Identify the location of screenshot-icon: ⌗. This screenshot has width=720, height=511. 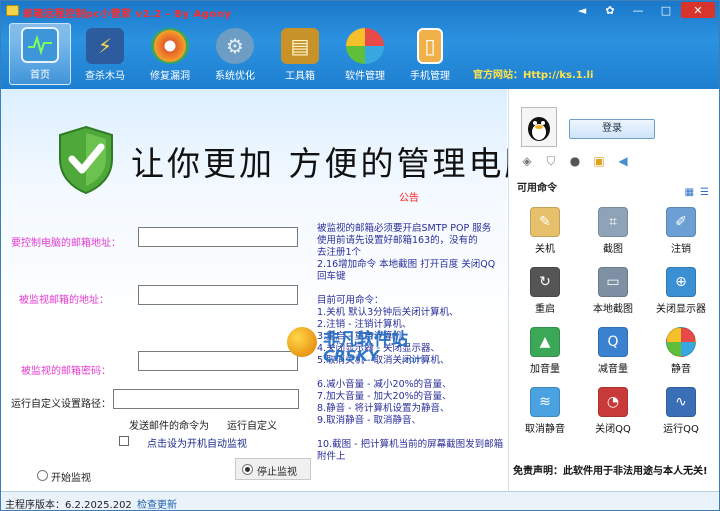
(613, 222).